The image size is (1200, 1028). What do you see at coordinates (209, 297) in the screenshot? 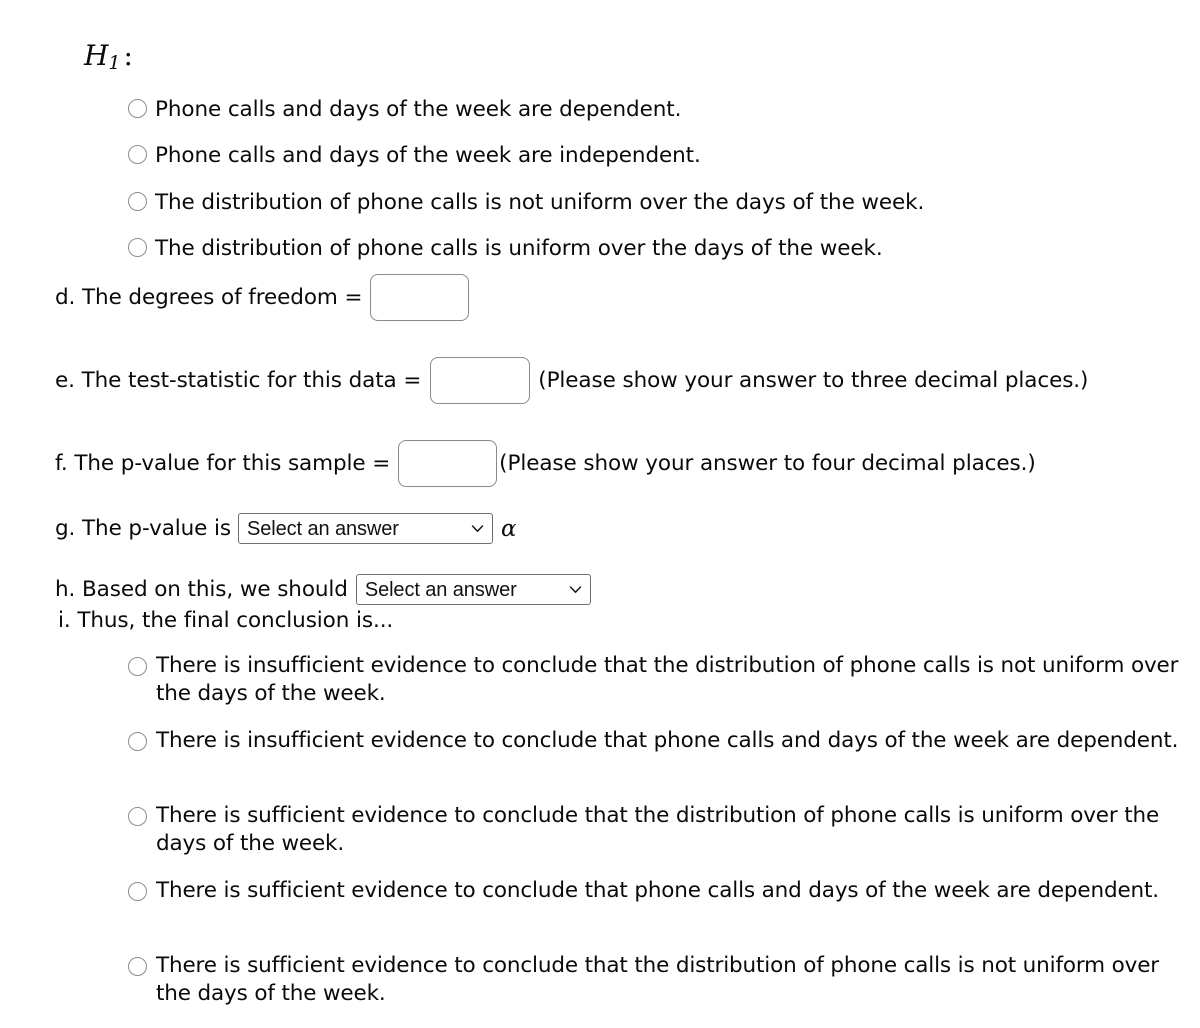
I see `item-d-label: d. The degrees of freedom =` at bounding box center [209, 297].